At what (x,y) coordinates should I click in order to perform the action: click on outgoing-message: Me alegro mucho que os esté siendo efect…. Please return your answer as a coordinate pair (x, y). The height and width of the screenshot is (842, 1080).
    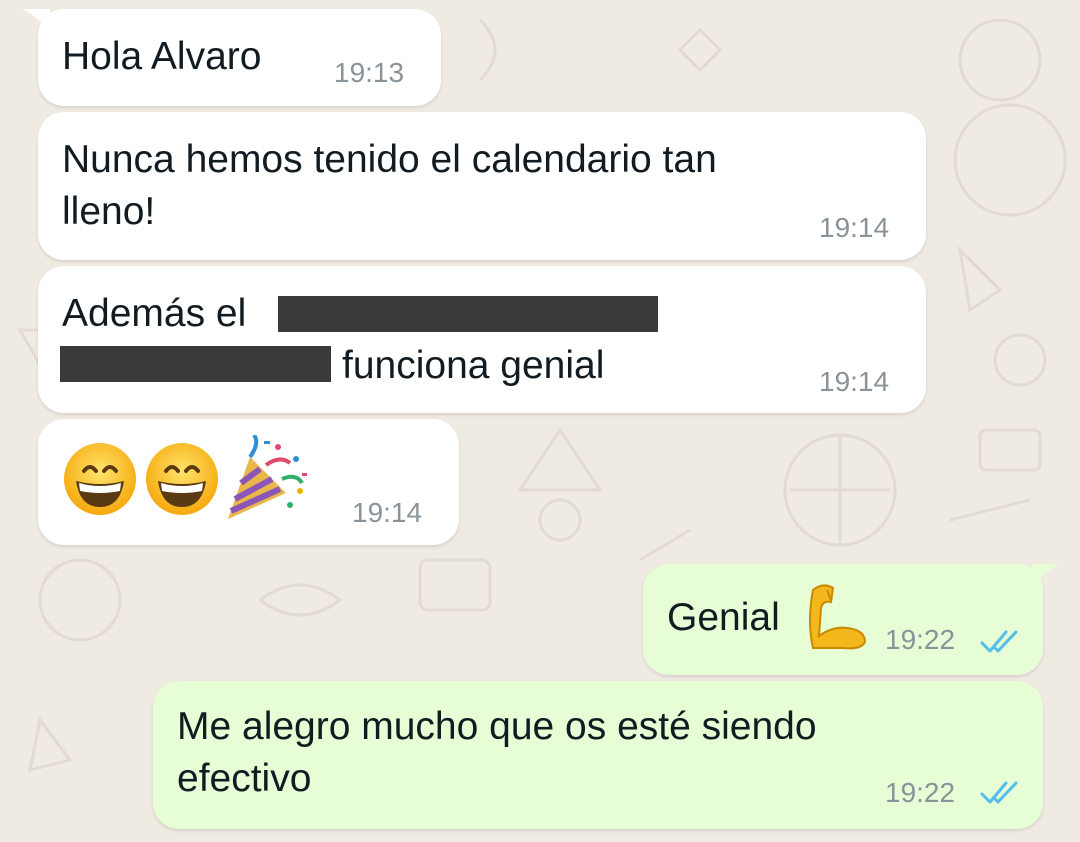
    Looking at the image, I should click on (598, 755).